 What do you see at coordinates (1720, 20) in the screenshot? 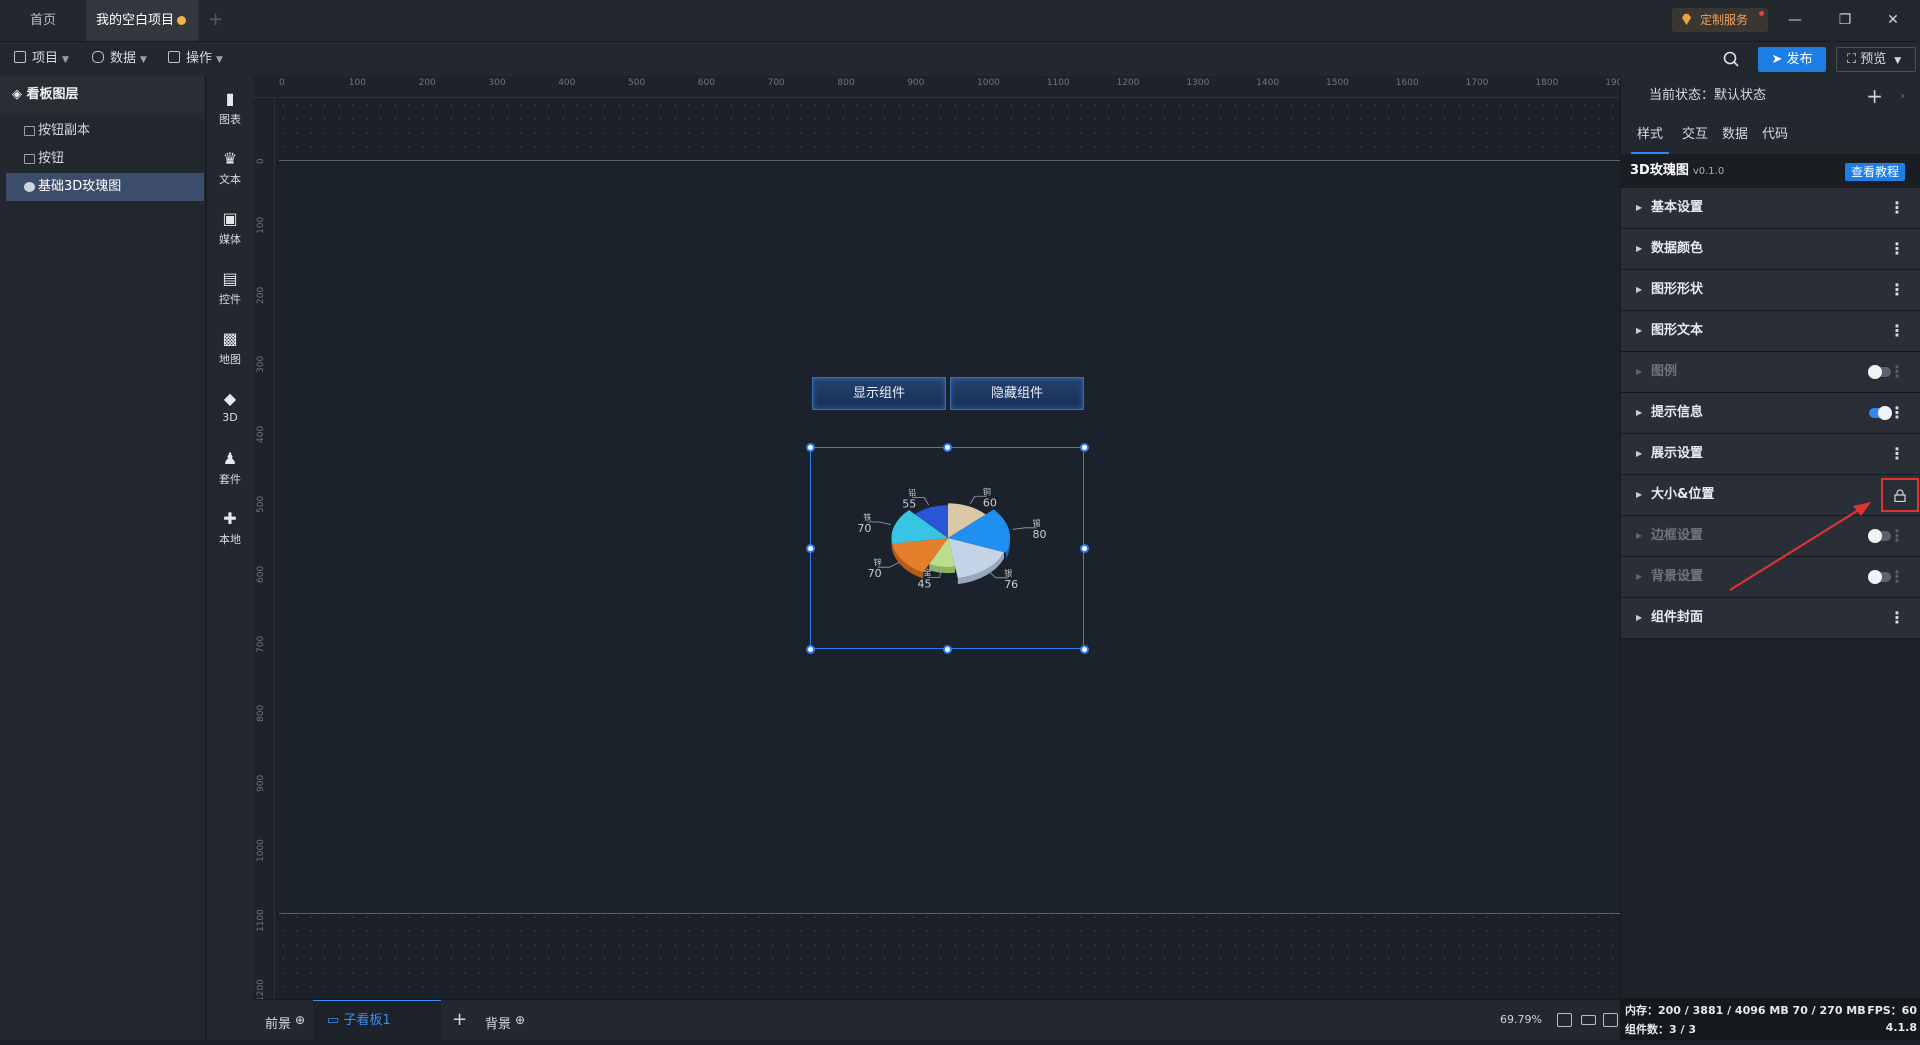
I see `custom-service-button: 定制服务` at bounding box center [1720, 20].